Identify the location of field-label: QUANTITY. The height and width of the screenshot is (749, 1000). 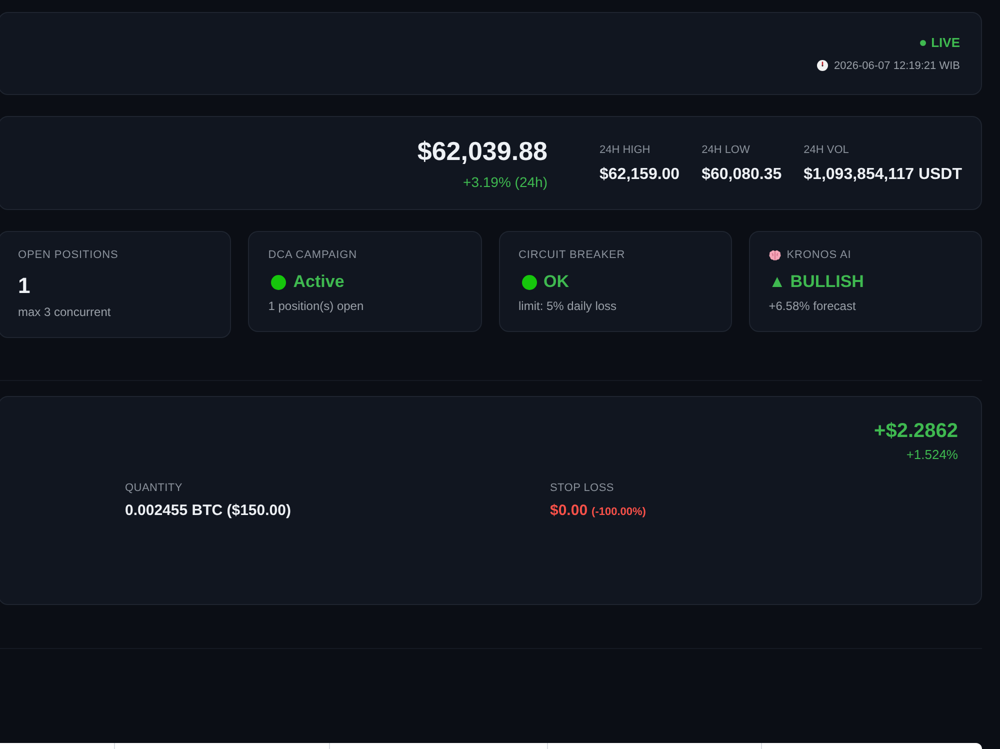
(154, 488).